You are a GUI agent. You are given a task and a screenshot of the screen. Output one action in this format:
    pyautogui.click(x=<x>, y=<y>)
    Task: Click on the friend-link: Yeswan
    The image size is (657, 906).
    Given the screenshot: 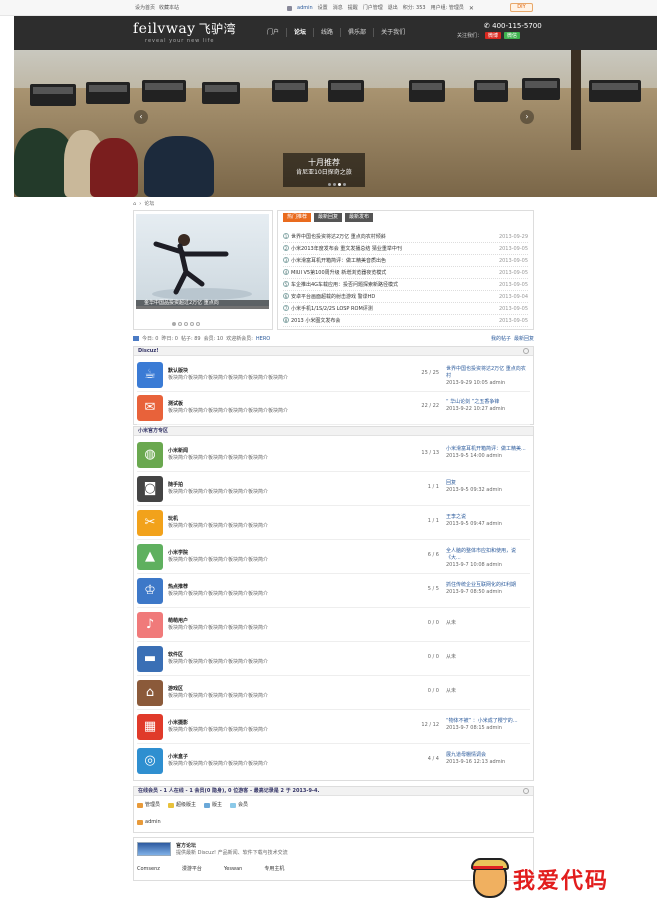 What is the action you would take?
    pyautogui.click(x=233, y=869)
    